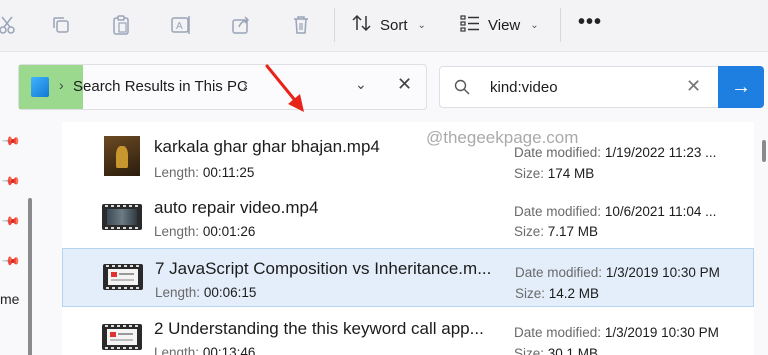 This screenshot has height=355, width=768. Describe the element at coordinates (556, 350) in the screenshot. I see `file-size: Size: 30.1 MB` at that location.